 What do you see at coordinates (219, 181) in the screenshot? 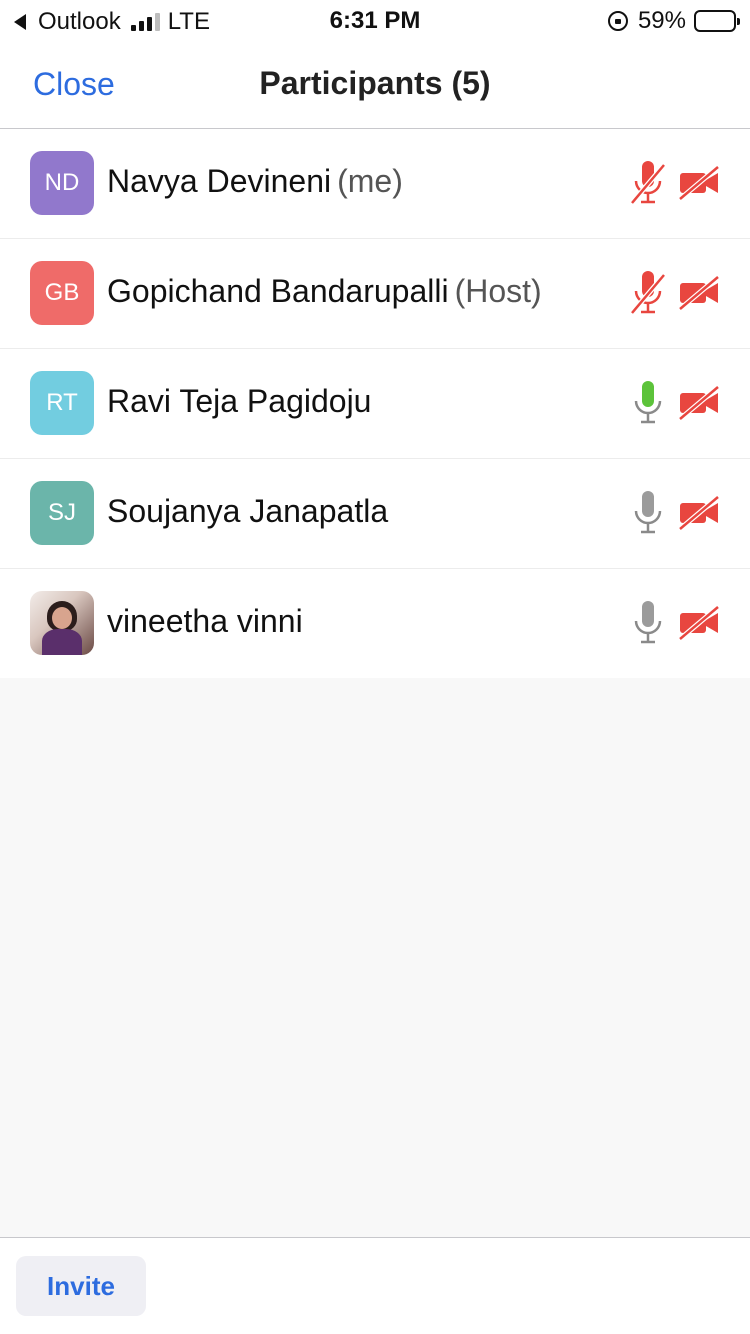
I see `participant-name-text: Navya Devineni` at bounding box center [219, 181].